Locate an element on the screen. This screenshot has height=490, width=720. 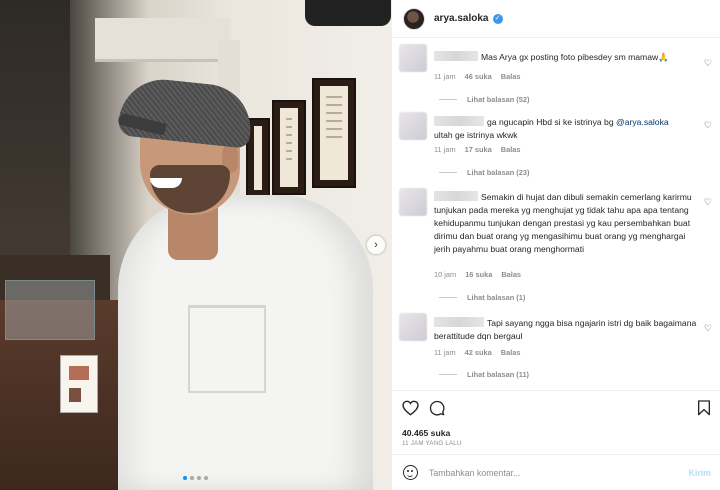
comment-time: 10 jam is located at coordinates (445, 274).